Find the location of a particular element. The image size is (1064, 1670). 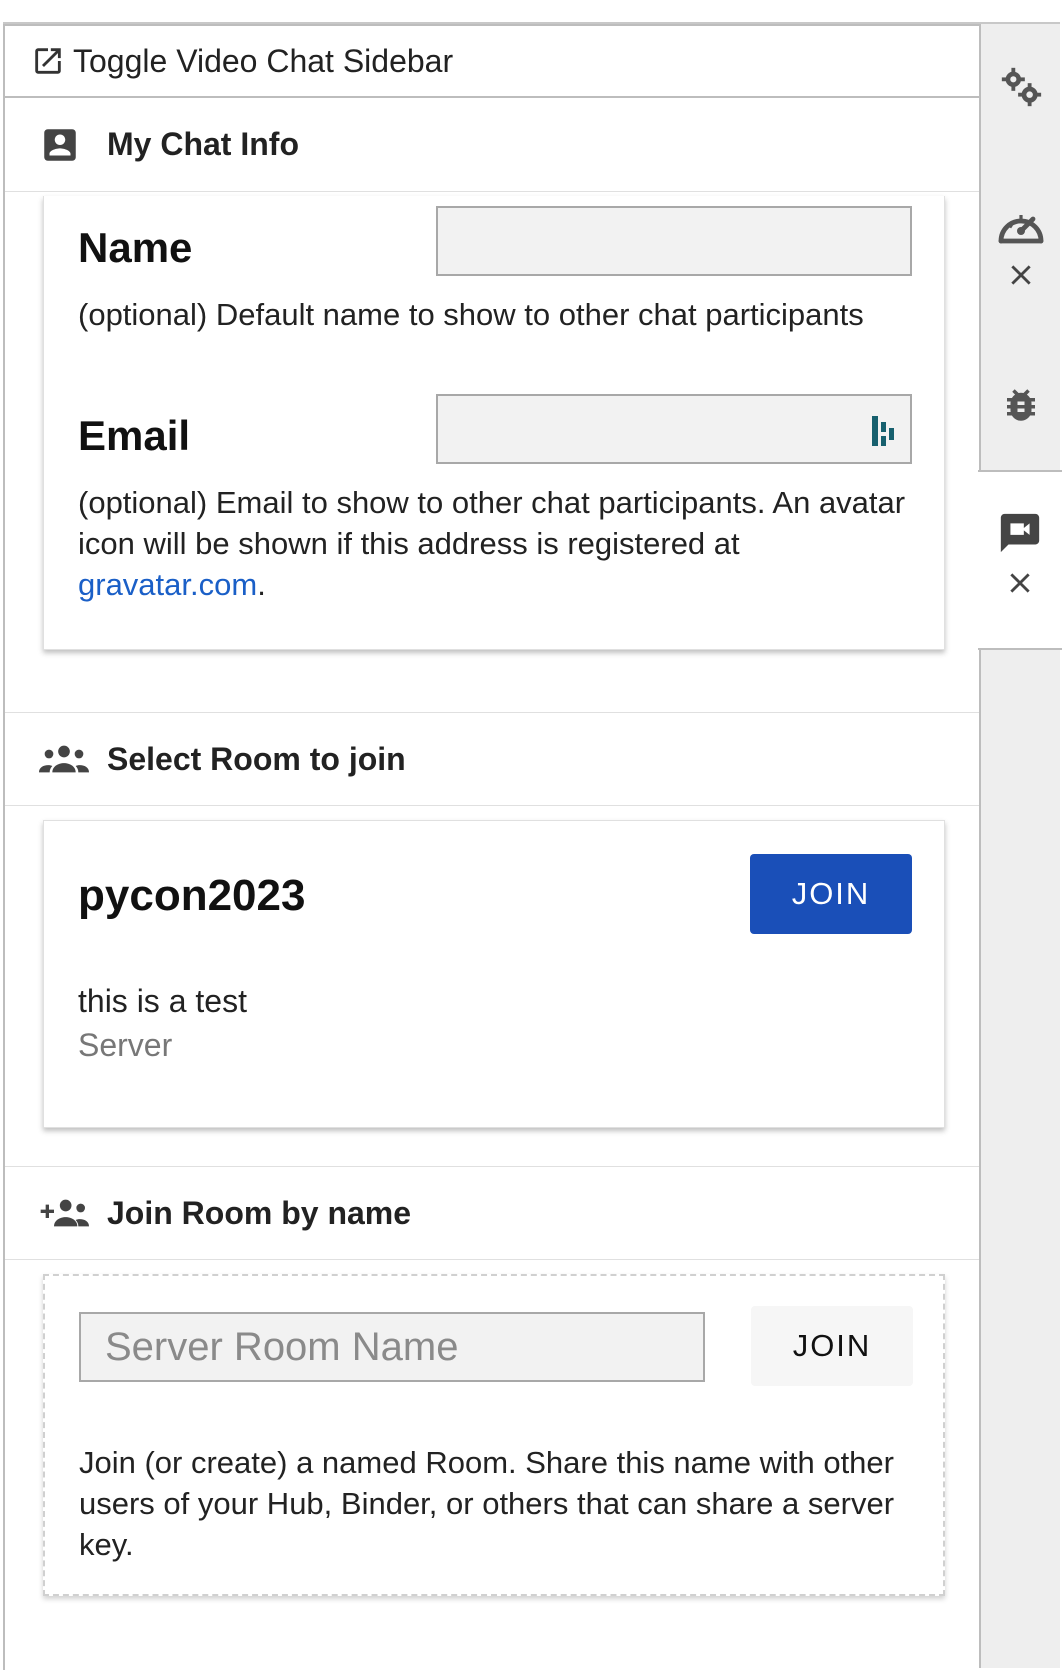

gravatar-link: gravatar.com is located at coordinates (167, 584).